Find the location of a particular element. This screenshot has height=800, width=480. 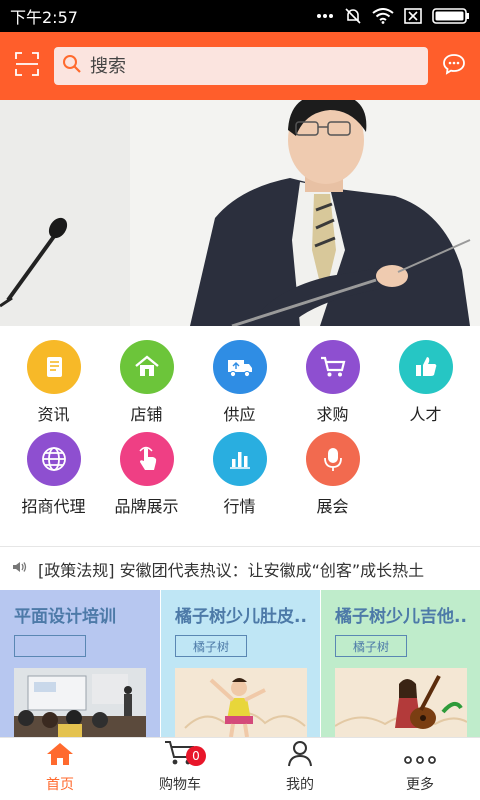

tab-label: 更多 is located at coordinates (420, 785).